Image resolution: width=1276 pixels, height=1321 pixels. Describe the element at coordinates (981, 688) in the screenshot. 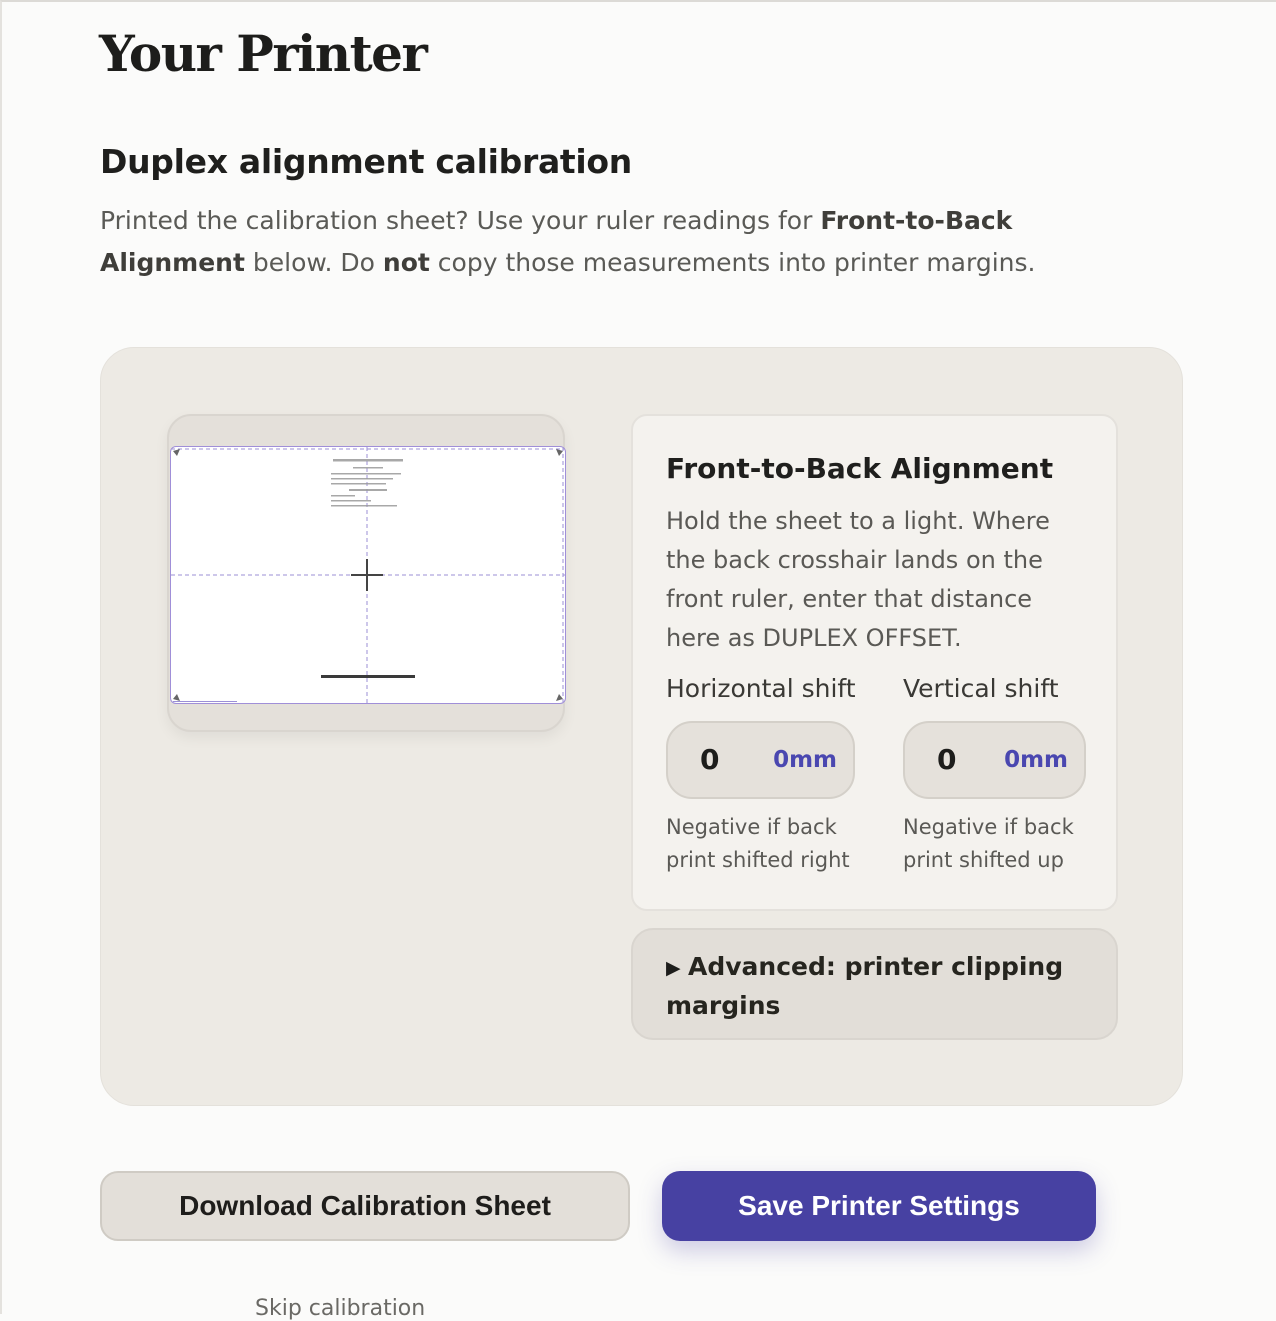

I see `vertical-shift-label: Vertical shift` at that location.